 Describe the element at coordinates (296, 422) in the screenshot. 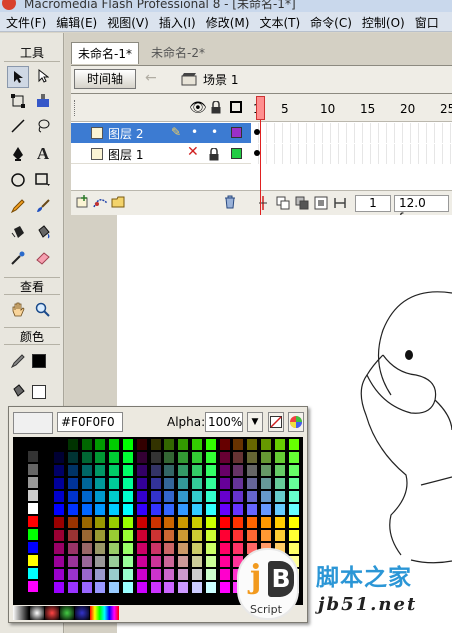

I see `color-picker-wheel-icon` at that location.